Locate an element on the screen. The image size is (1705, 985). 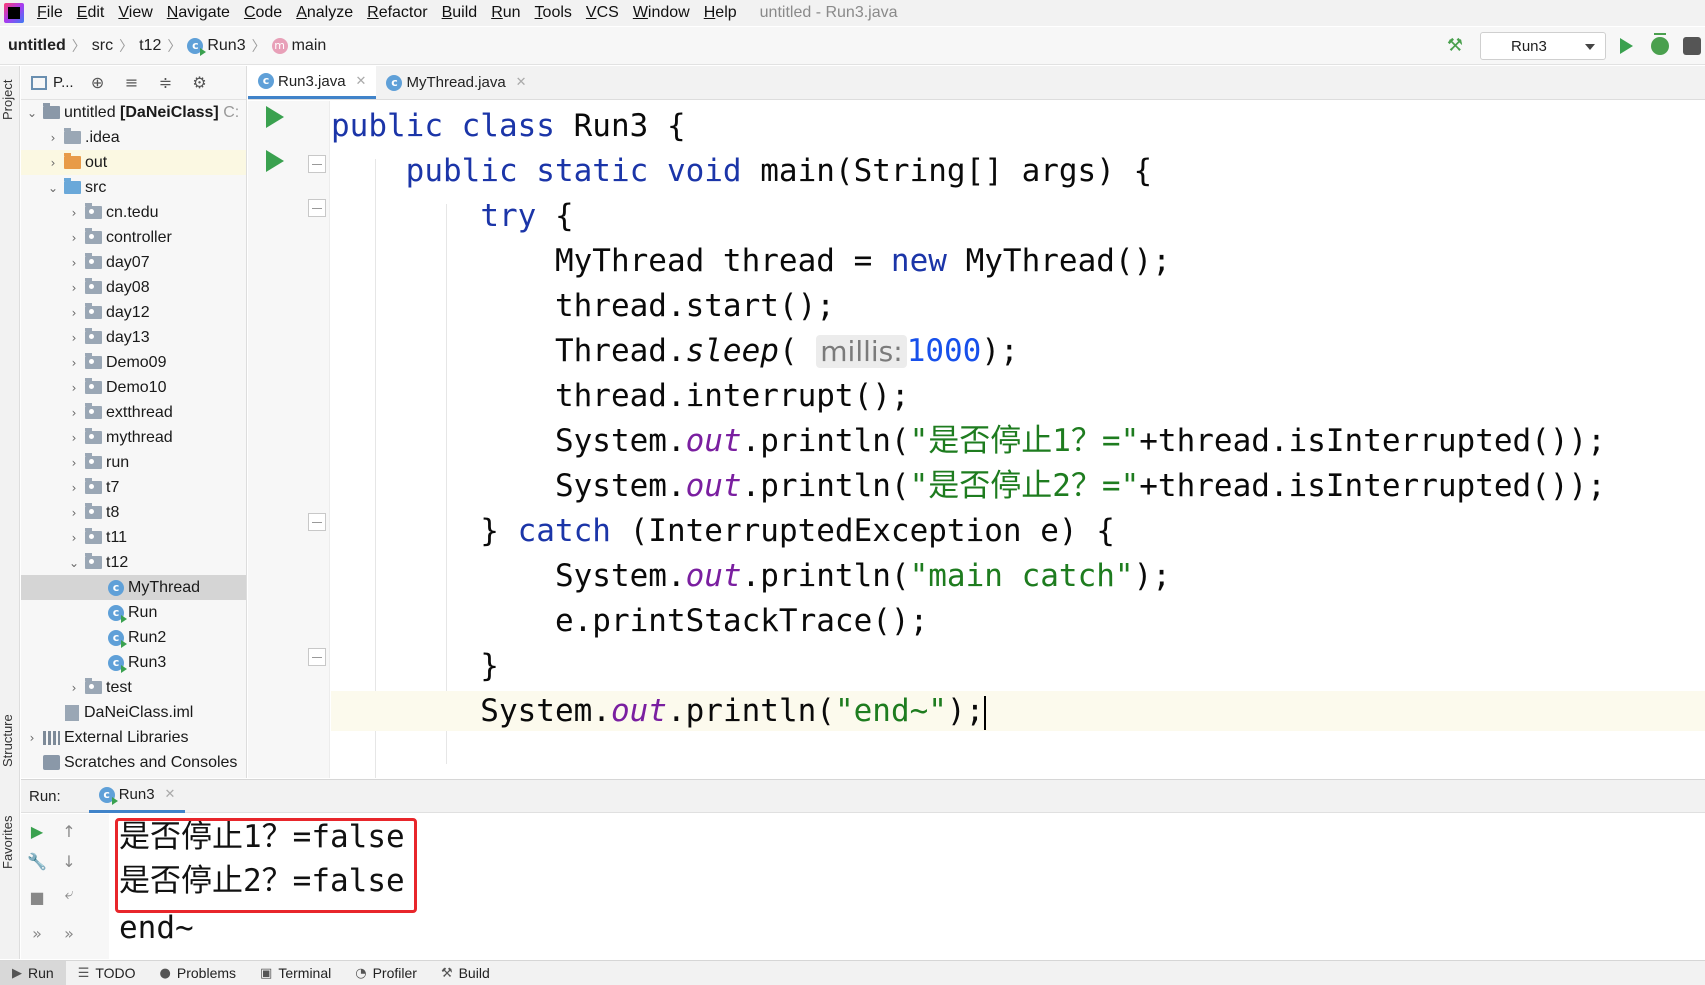
bottom-build-button: ⚒ Build is located at coordinates (465, 973).